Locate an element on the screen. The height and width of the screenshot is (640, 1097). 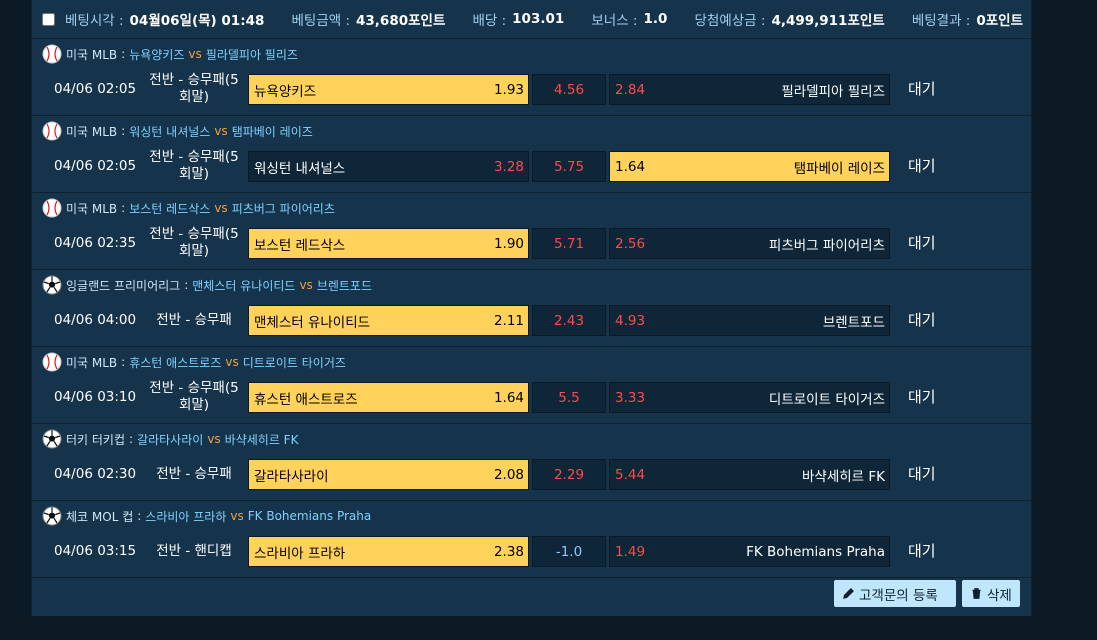
delete-button: 삭제 is located at coordinates (991, 593).